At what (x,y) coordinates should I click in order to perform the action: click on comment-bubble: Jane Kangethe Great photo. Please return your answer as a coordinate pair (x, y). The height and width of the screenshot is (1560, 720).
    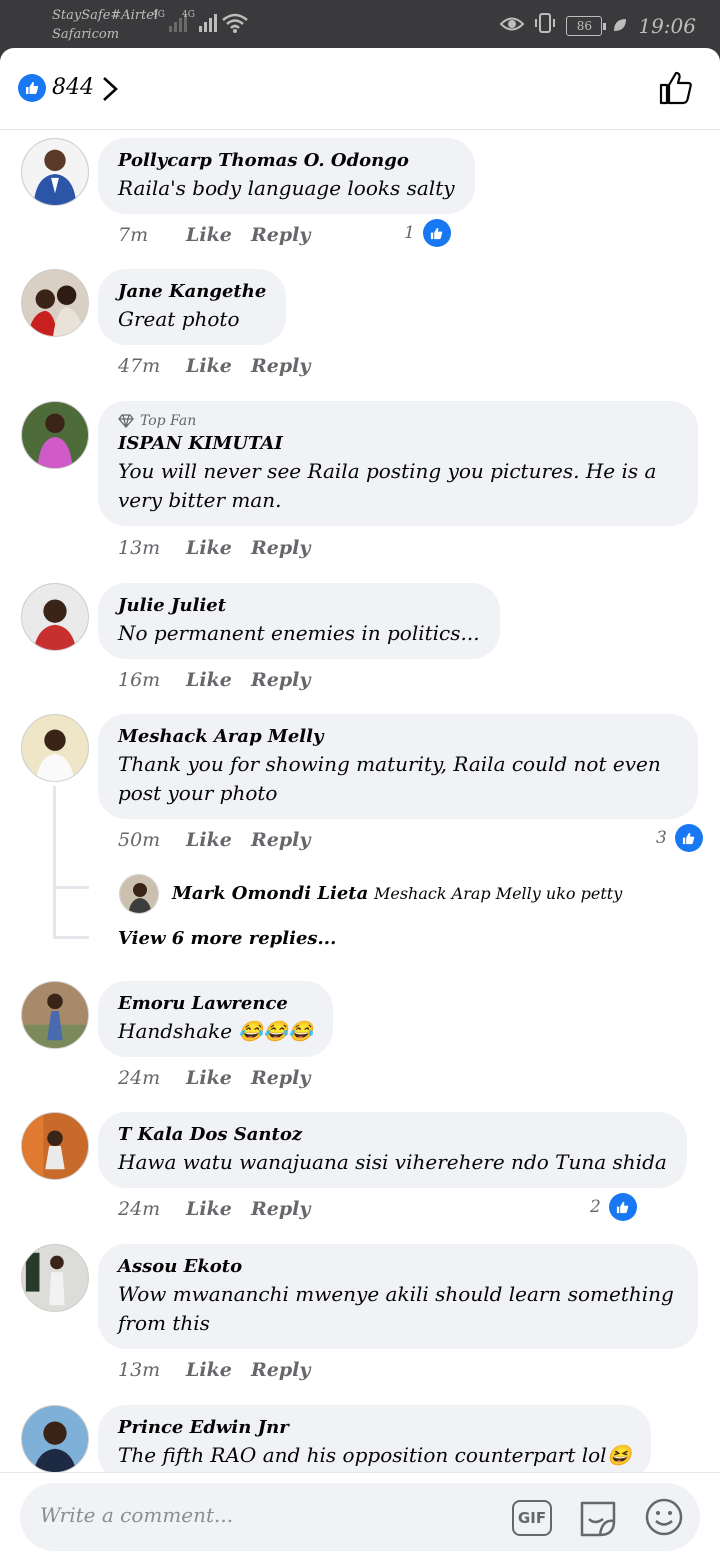
    Looking at the image, I should click on (192, 307).